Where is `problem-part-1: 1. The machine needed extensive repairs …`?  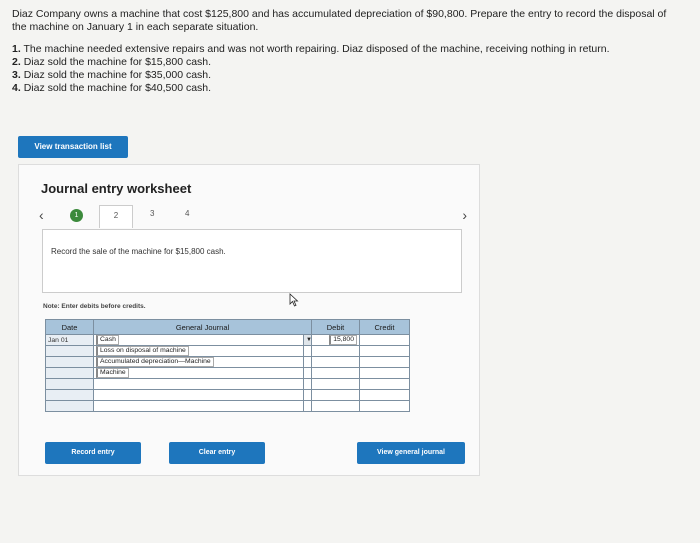 problem-part-1: 1. The machine needed extensive repairs … is located at coordinates (347, 49).